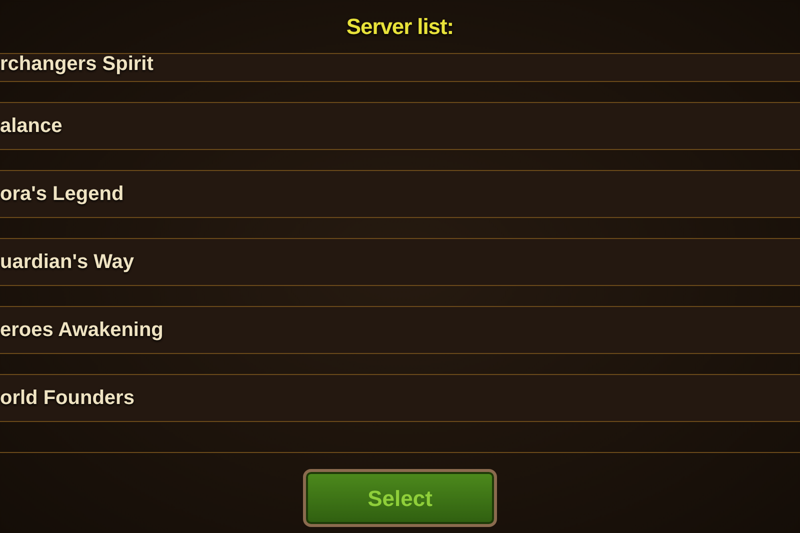  What do you see at coordinates (400, 67) in the screenshot?
I see `server-row: rchangers Spirit` at bounding box center [400, 67].